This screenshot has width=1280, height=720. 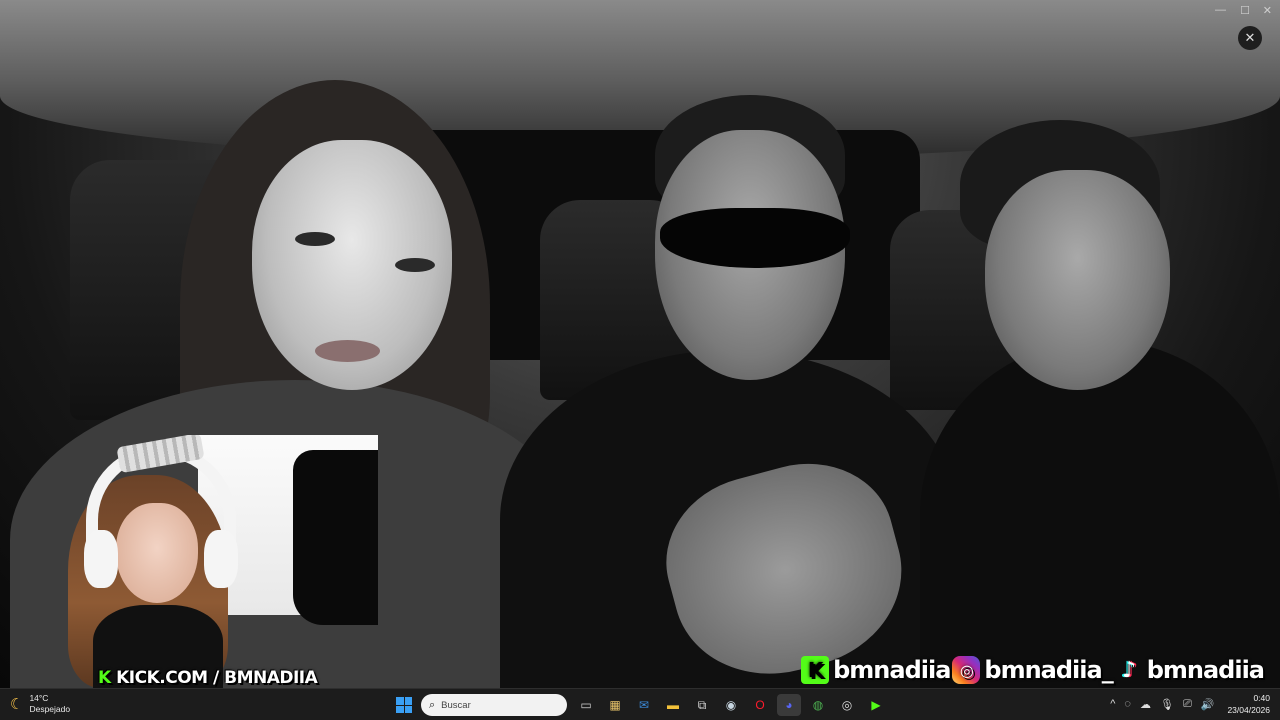 What do you see at coordinates (1145, 704) in the screenshot?
I see `onedrive-icon: ☁` at bounding box center [1145, 704].